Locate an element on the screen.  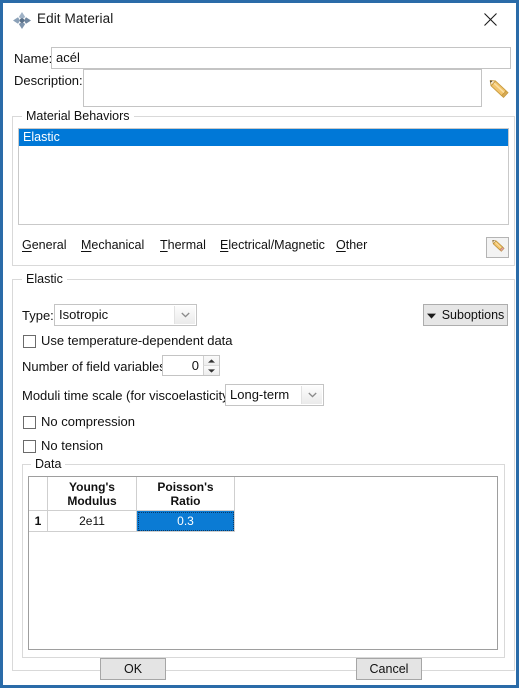
suboptions-button: Suboptions is located at coordinates (465, 315).